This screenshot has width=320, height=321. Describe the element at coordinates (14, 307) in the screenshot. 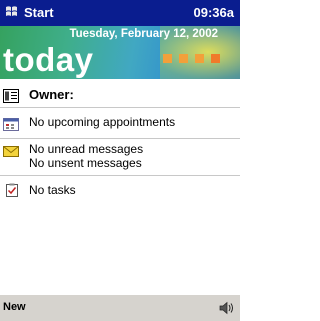

I see `new-button: New` at that location.